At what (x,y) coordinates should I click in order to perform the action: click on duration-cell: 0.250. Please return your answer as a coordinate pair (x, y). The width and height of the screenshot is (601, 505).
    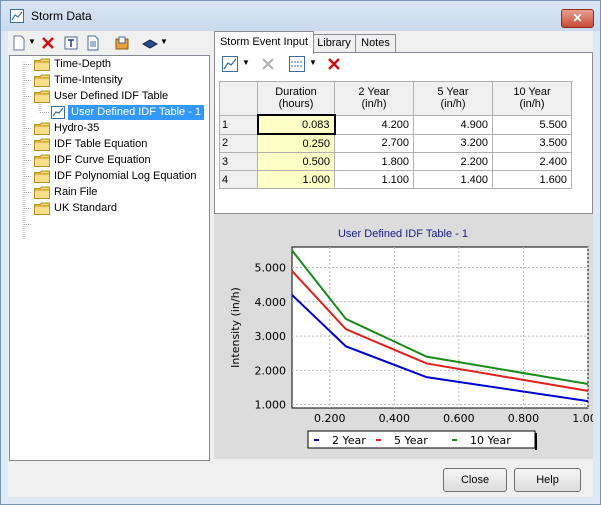
    Looking at the image, I should click on (296, 143).